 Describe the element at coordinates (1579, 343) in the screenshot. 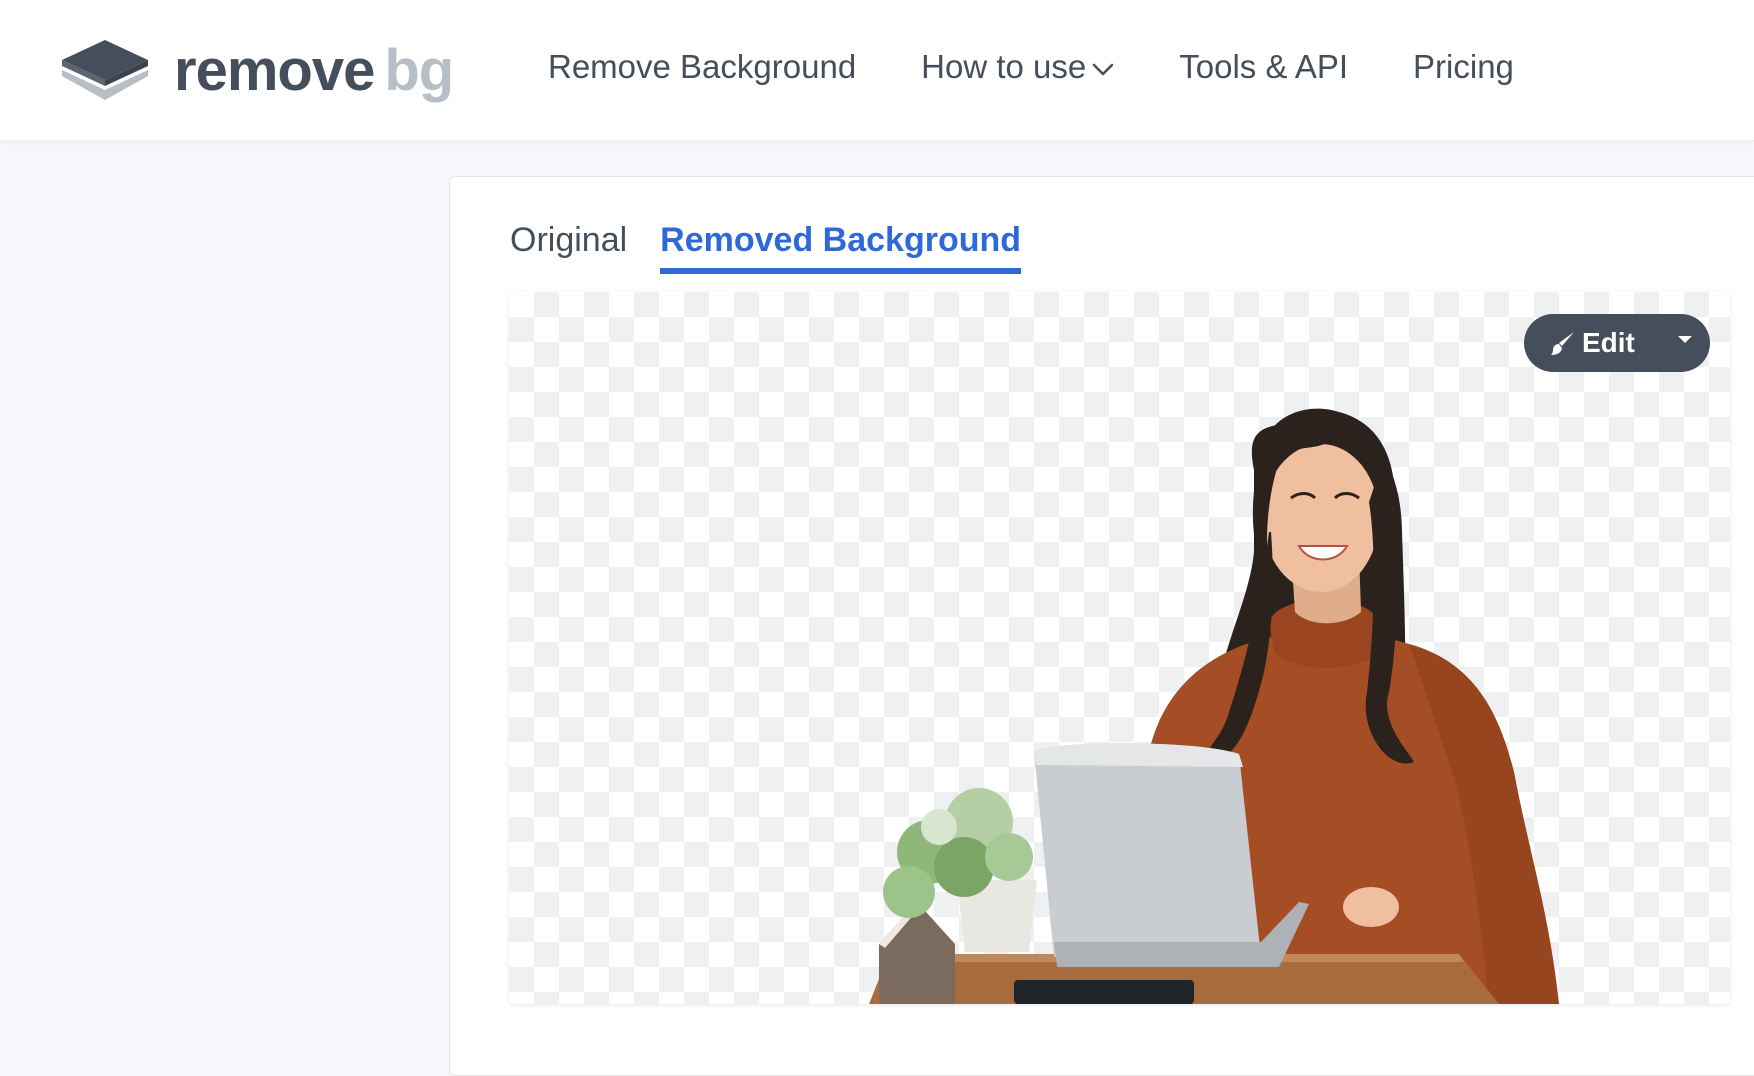

I see `edit-main-action: Edit` at that location.